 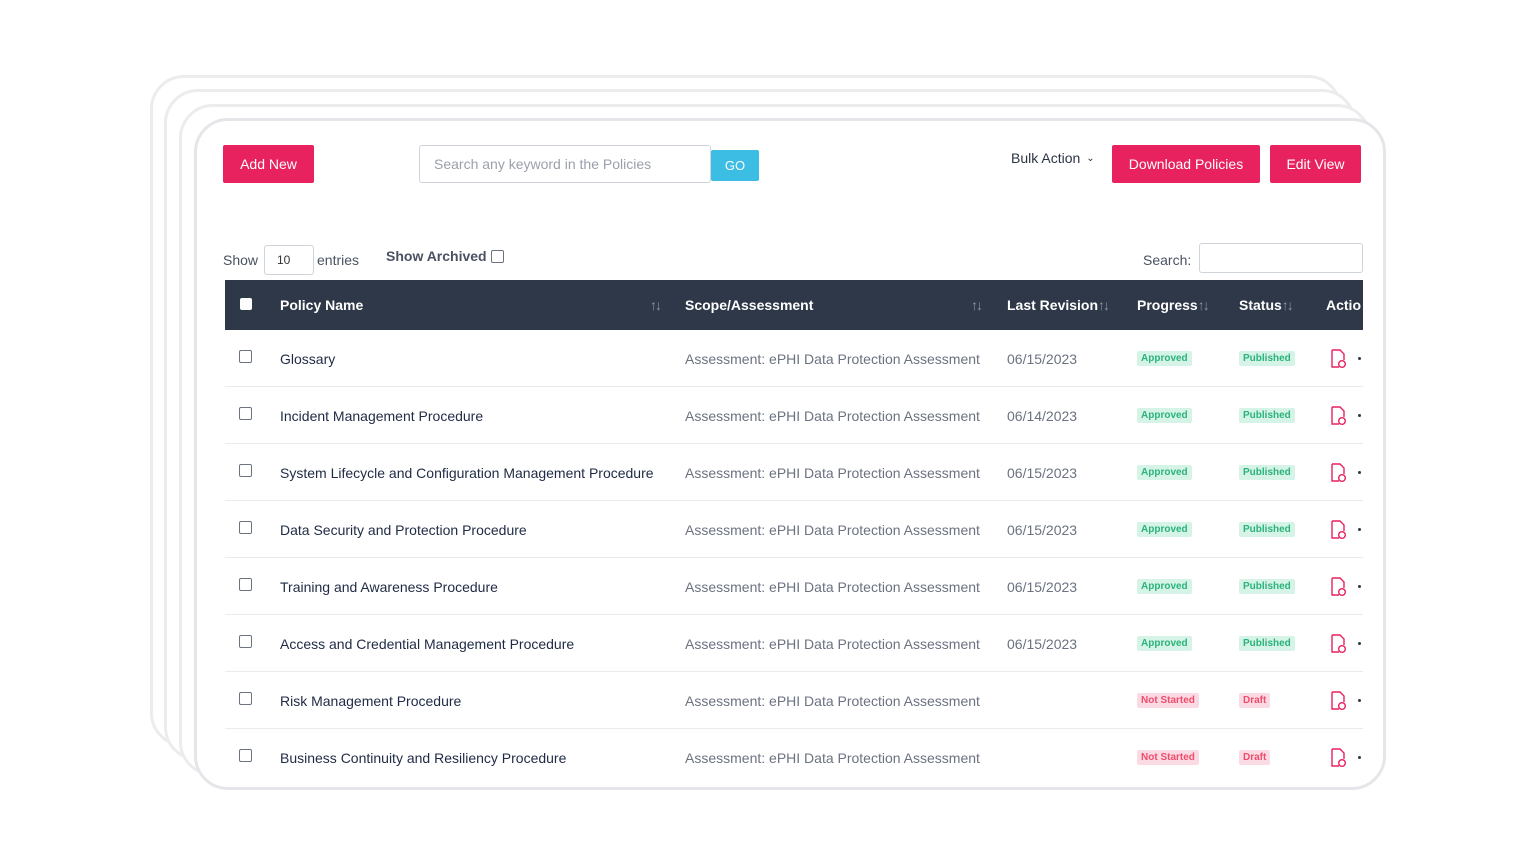 I want to click on show-archived-checkbox, so click(x=497, y=256).